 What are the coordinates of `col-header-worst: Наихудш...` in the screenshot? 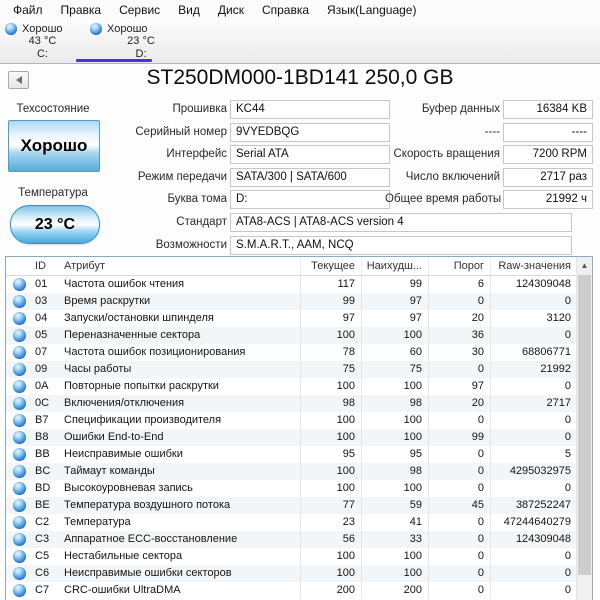 It's located at (394, 266).